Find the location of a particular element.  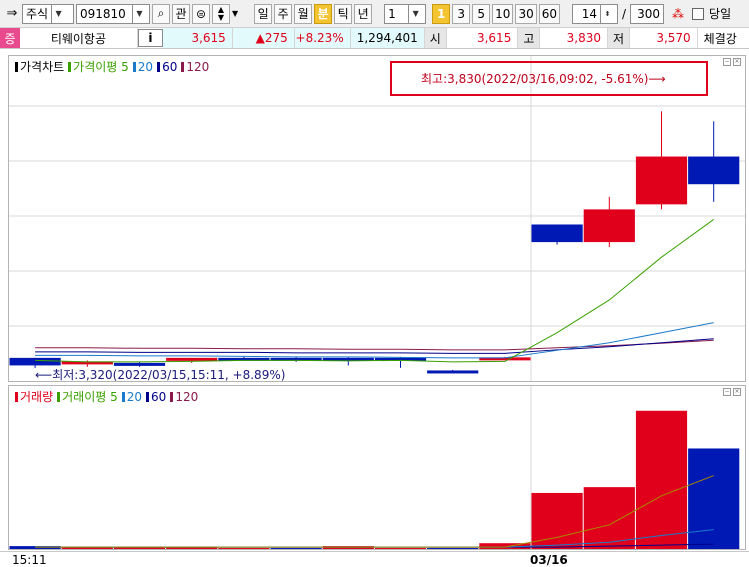

time-label-start: 15:11 is located at coordinates (29, 560).